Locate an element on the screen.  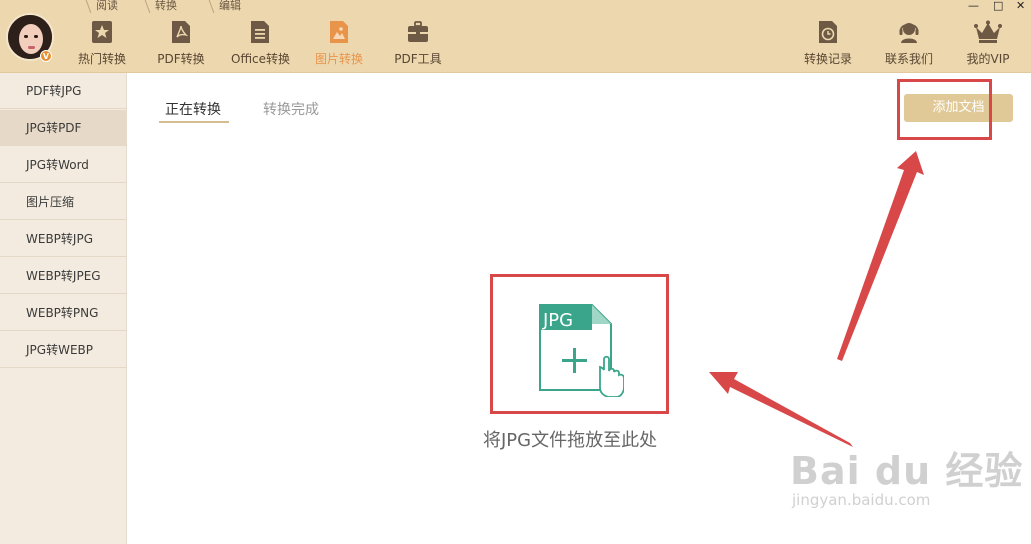
mode-tab-convert: 转换 is located at coordinates (166, 6).